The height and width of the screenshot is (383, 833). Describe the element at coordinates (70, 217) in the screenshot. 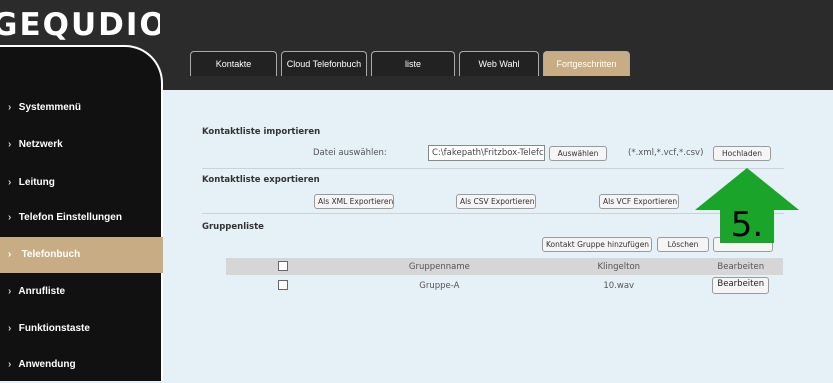

I see `sidebar-item-label: Telefon Einstellungen` at that location.